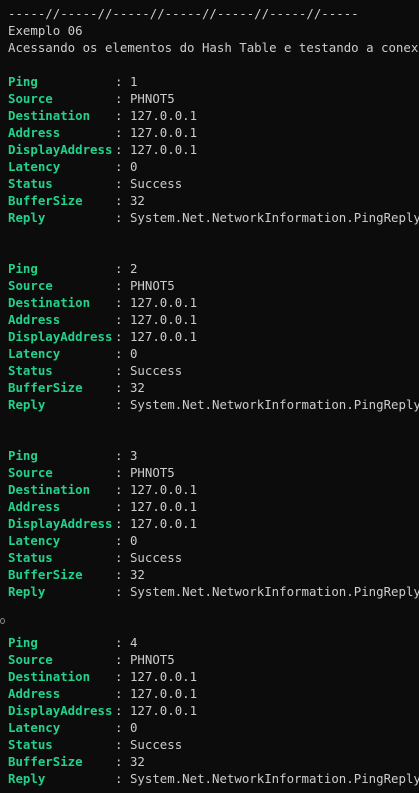 The height and width of the screenshot is (793, 419). I want to click on field-key: Address, so click(34, 693).